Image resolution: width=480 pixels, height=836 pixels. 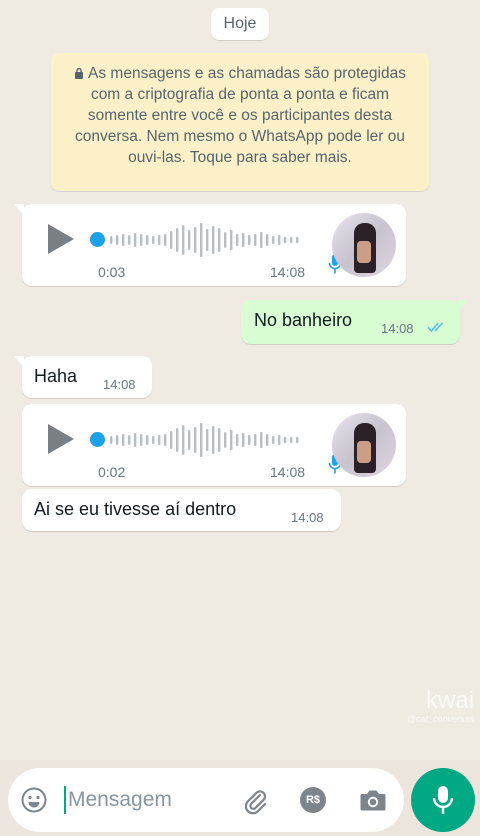 I want to click on text-cursor, so click(x=65, y=800).